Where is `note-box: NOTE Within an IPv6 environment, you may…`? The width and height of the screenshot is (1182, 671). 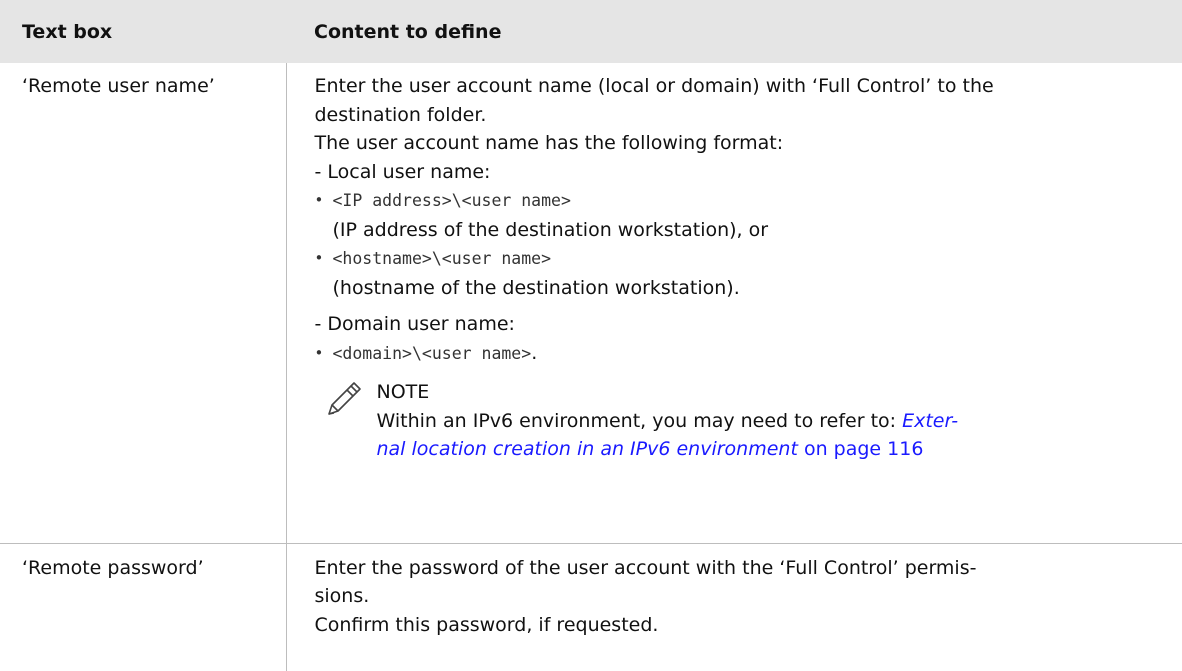
note-box: NOTE Within an IPv6 environment, you may… is located at coordinates (742, 421).